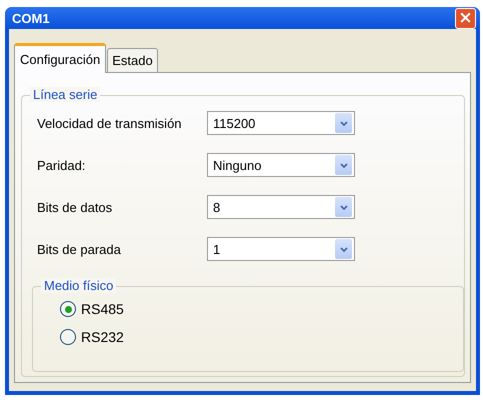  I want to click on radio-label: RS485, so click(102, 309).